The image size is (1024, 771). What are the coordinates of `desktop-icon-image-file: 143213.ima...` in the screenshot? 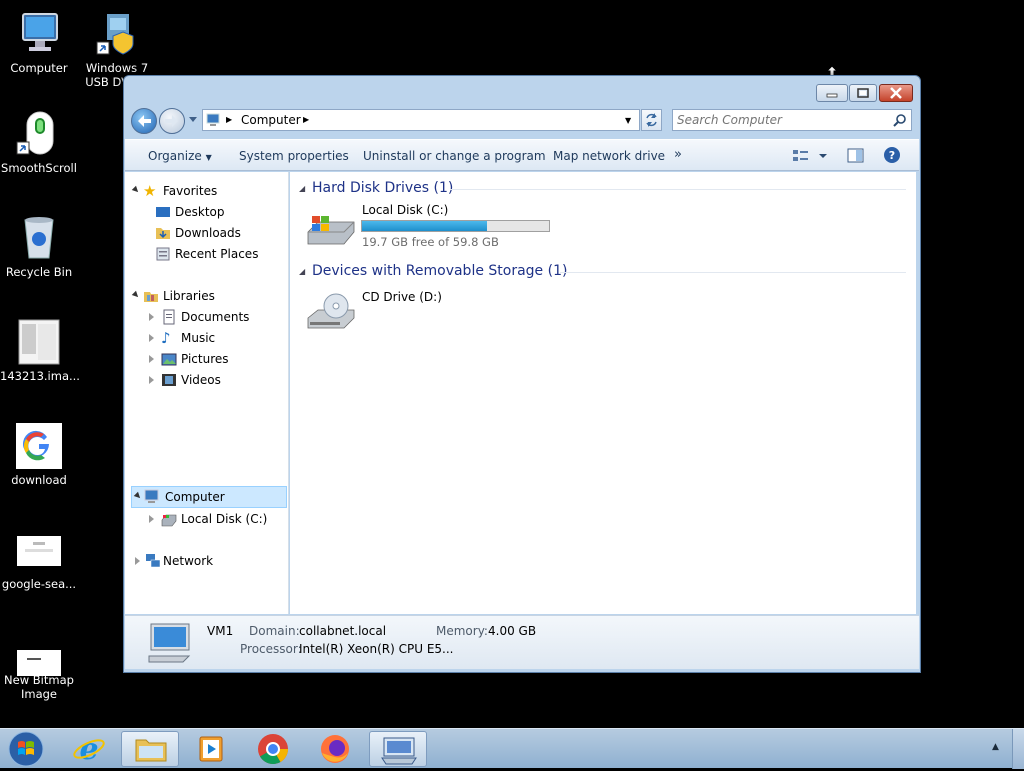 It's located at (40, 350).